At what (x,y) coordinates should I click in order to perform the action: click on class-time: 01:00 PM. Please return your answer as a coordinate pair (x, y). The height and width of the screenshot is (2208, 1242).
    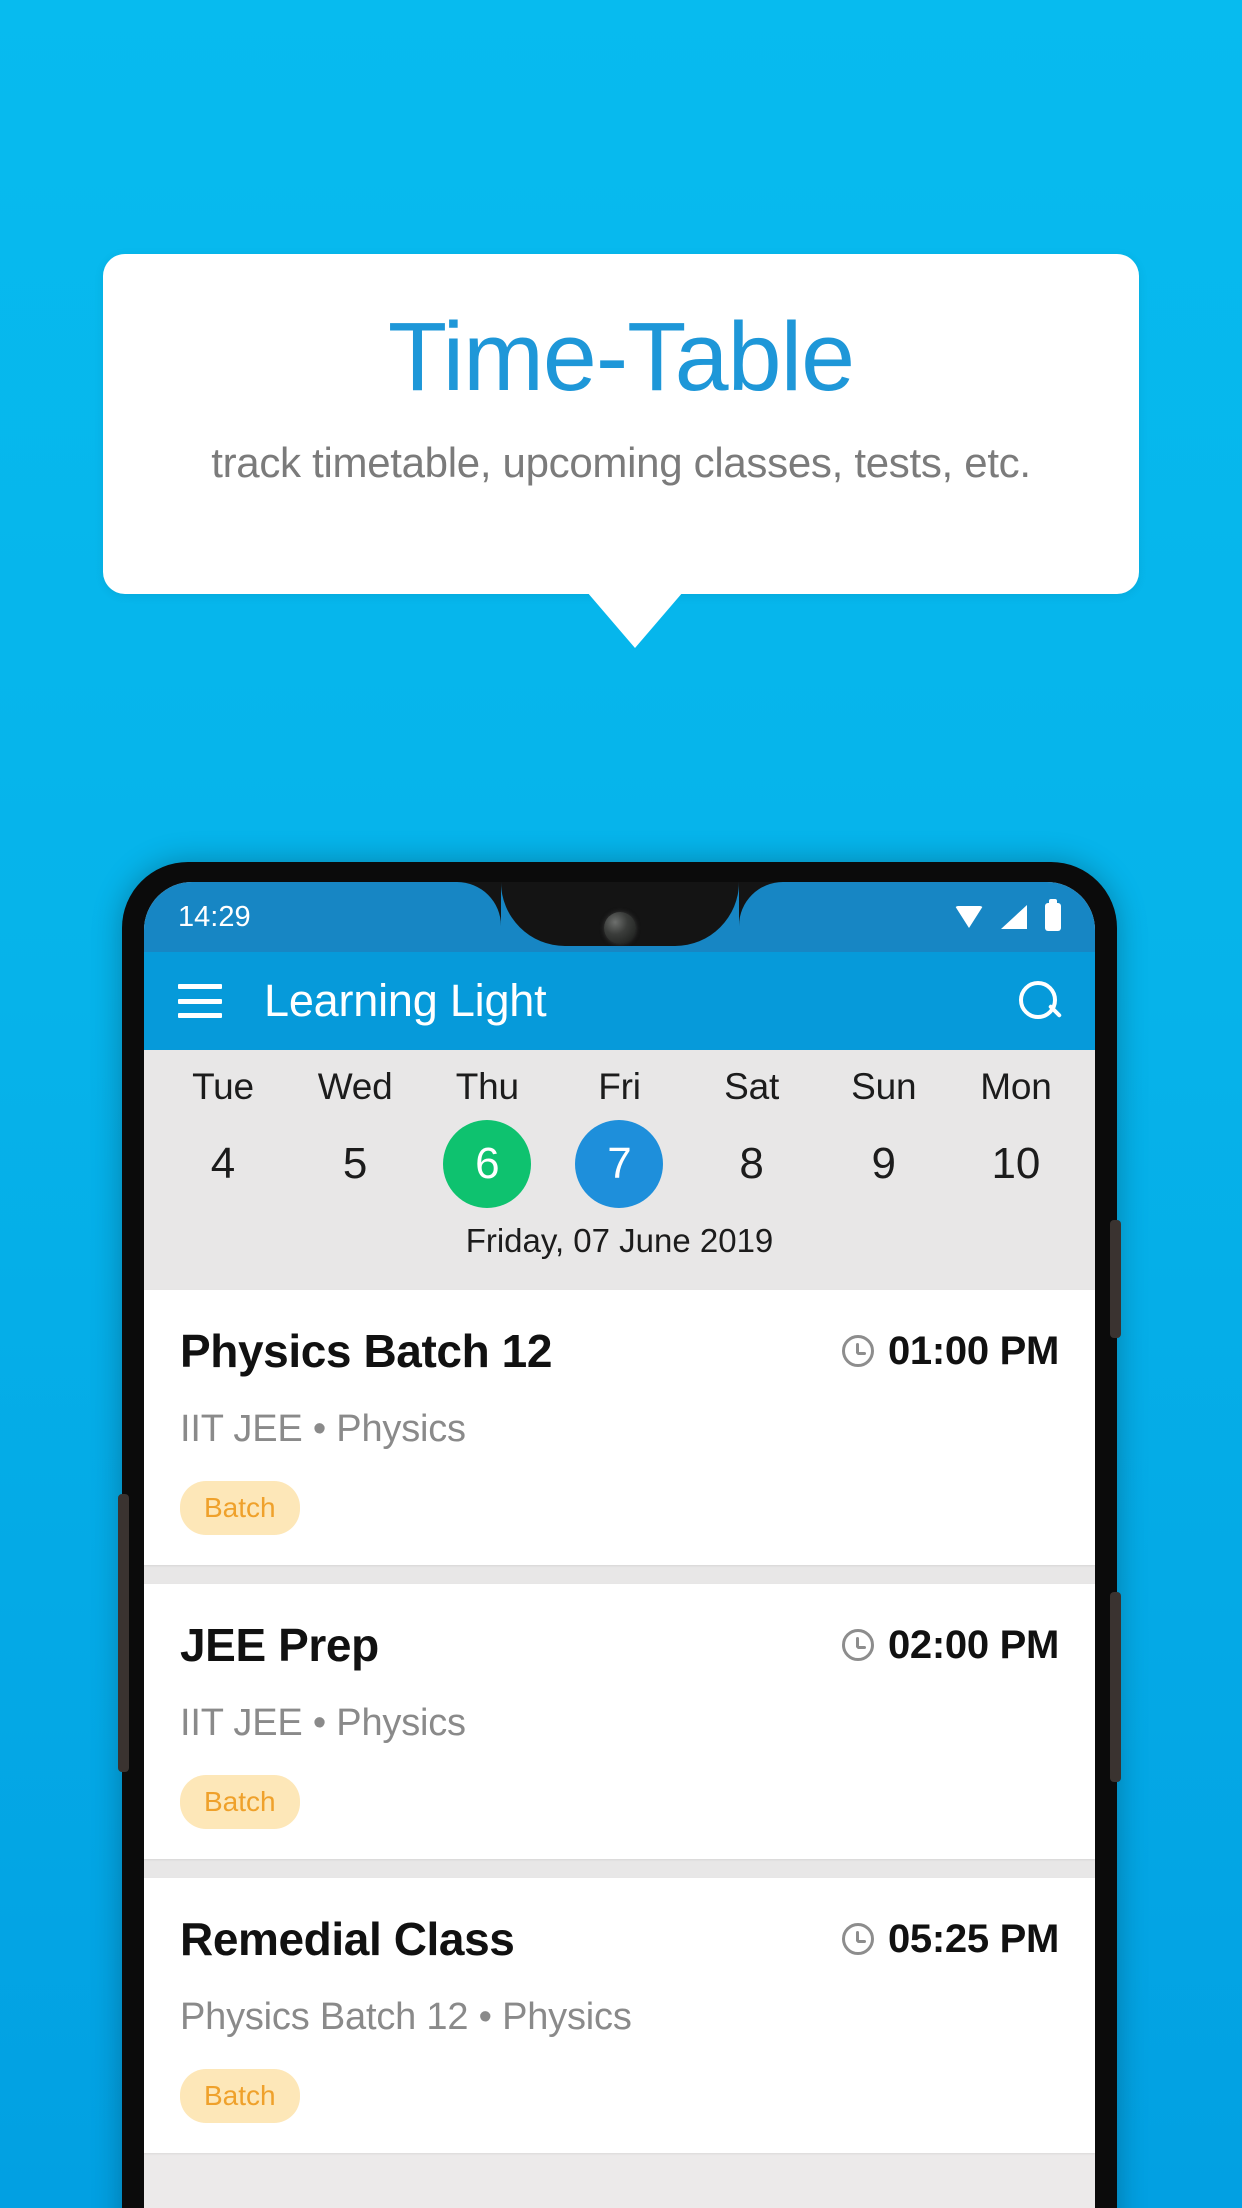
    Looking at the image, I should click on (973, 1350).